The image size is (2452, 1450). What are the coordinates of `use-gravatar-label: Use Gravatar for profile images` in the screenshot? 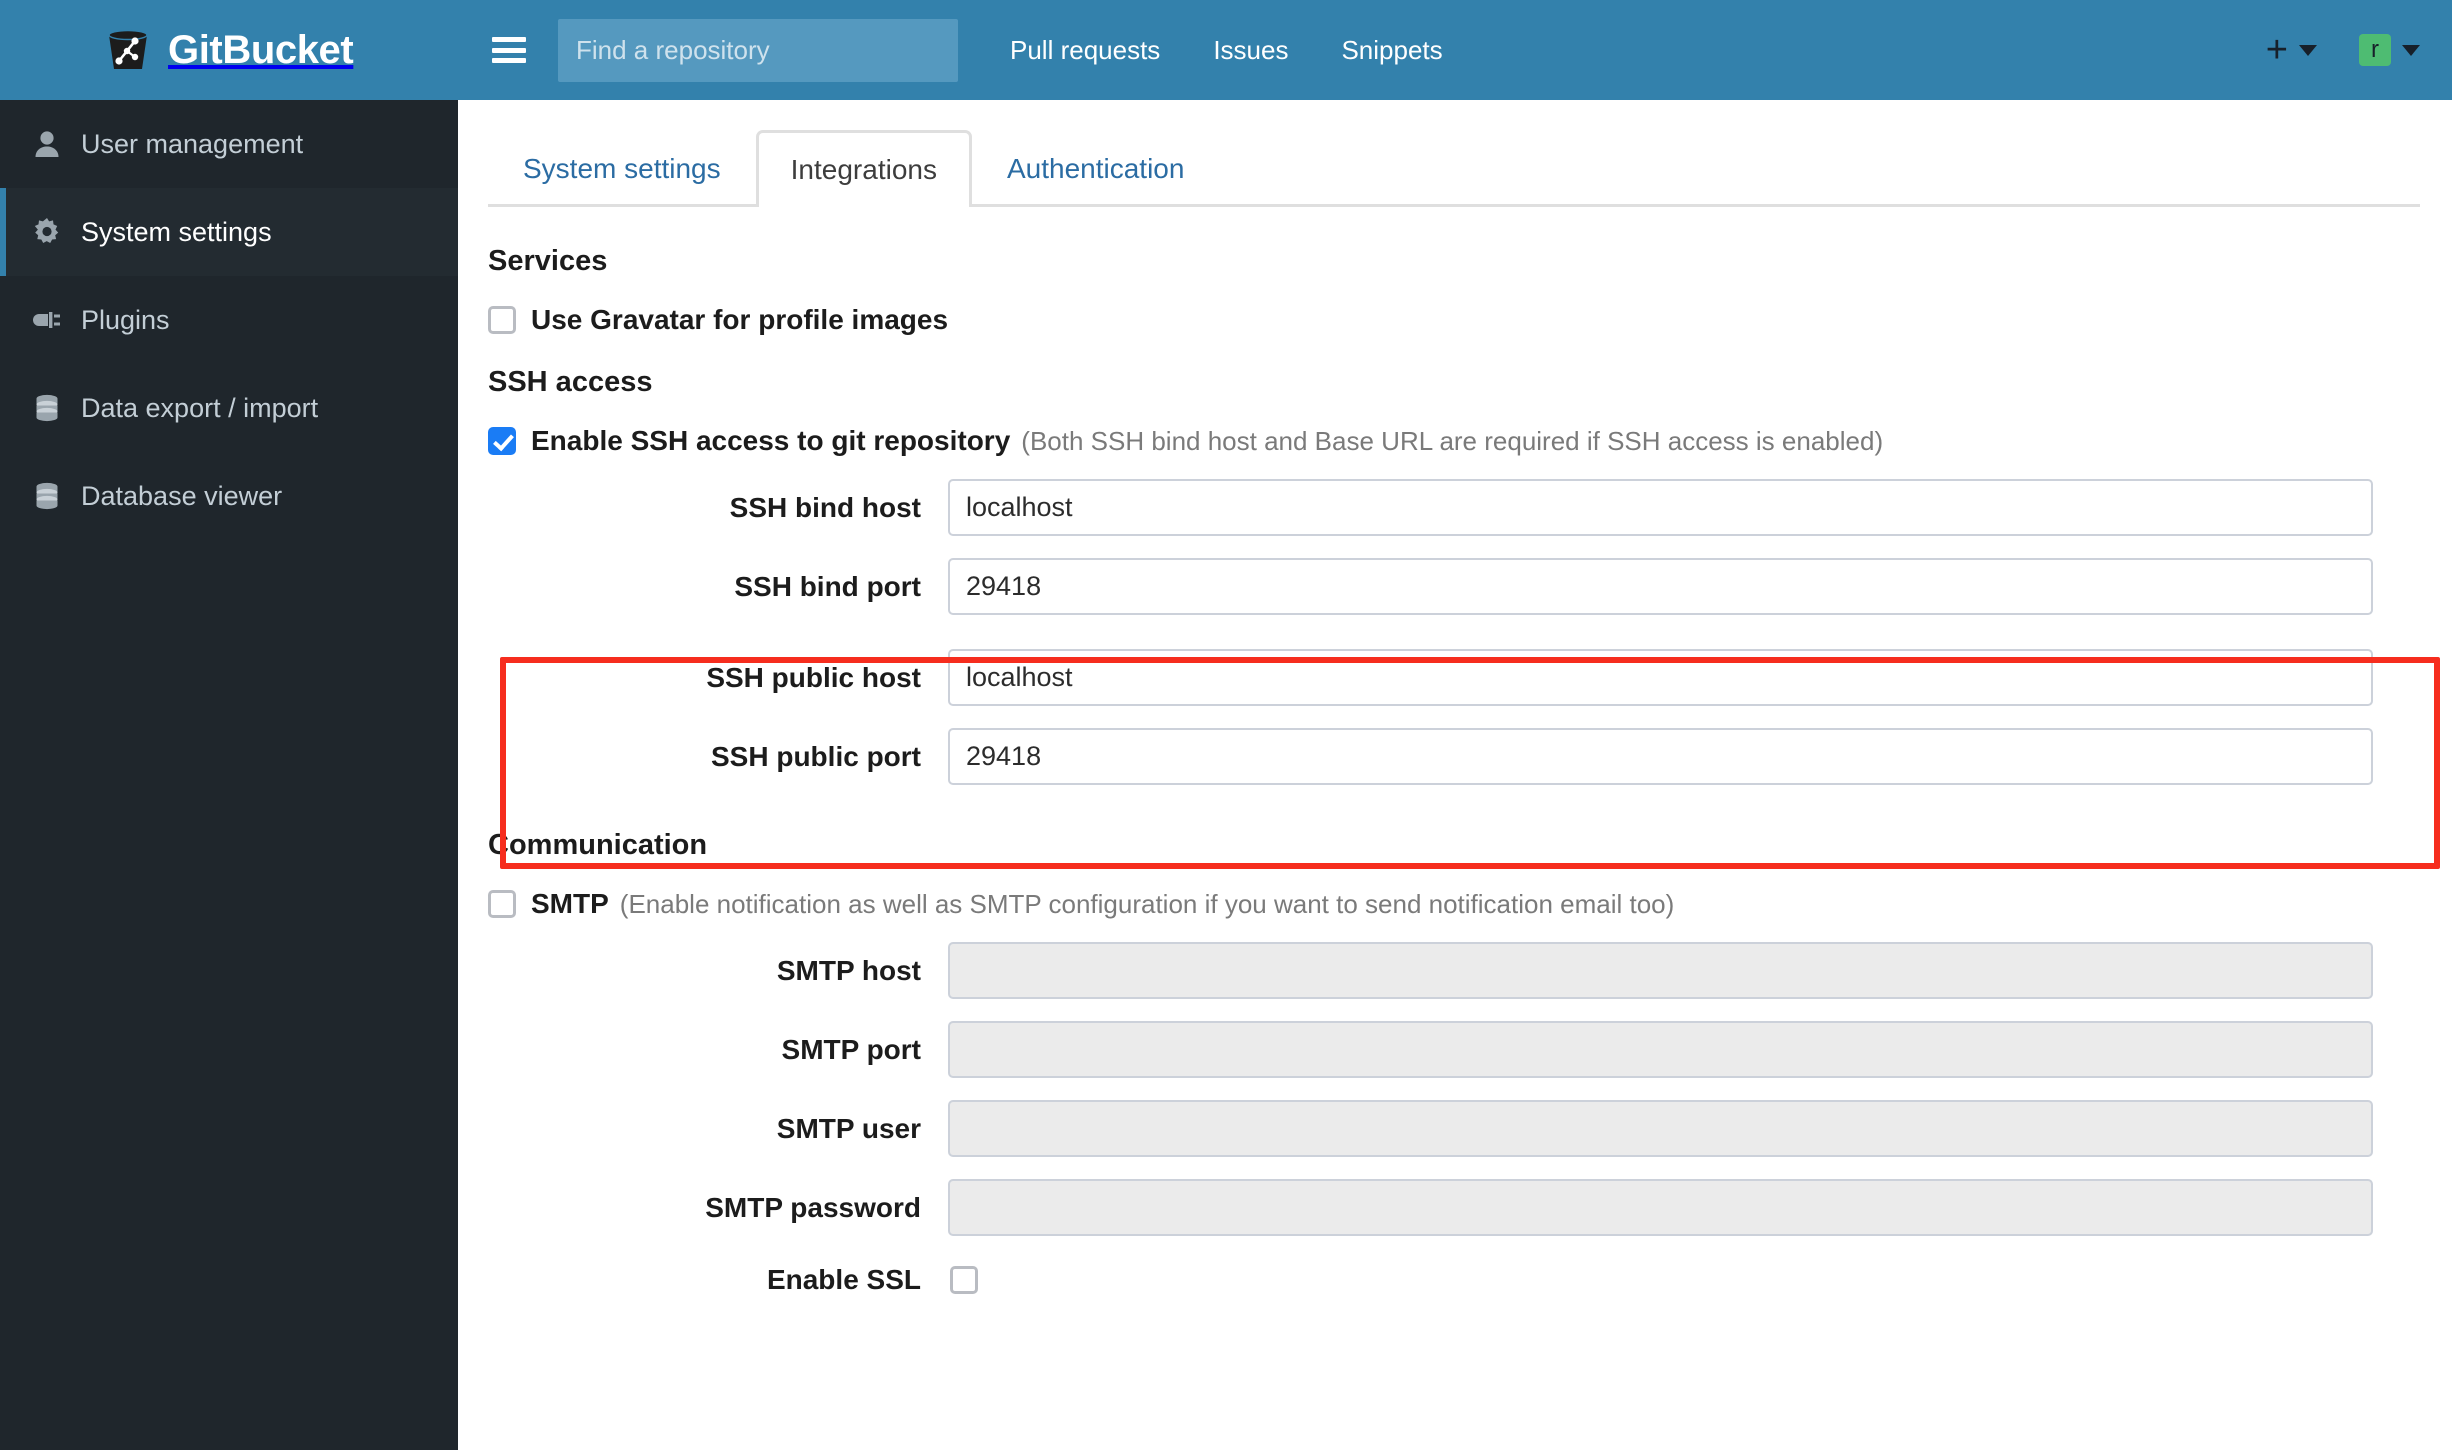 It's located at (740, 319).